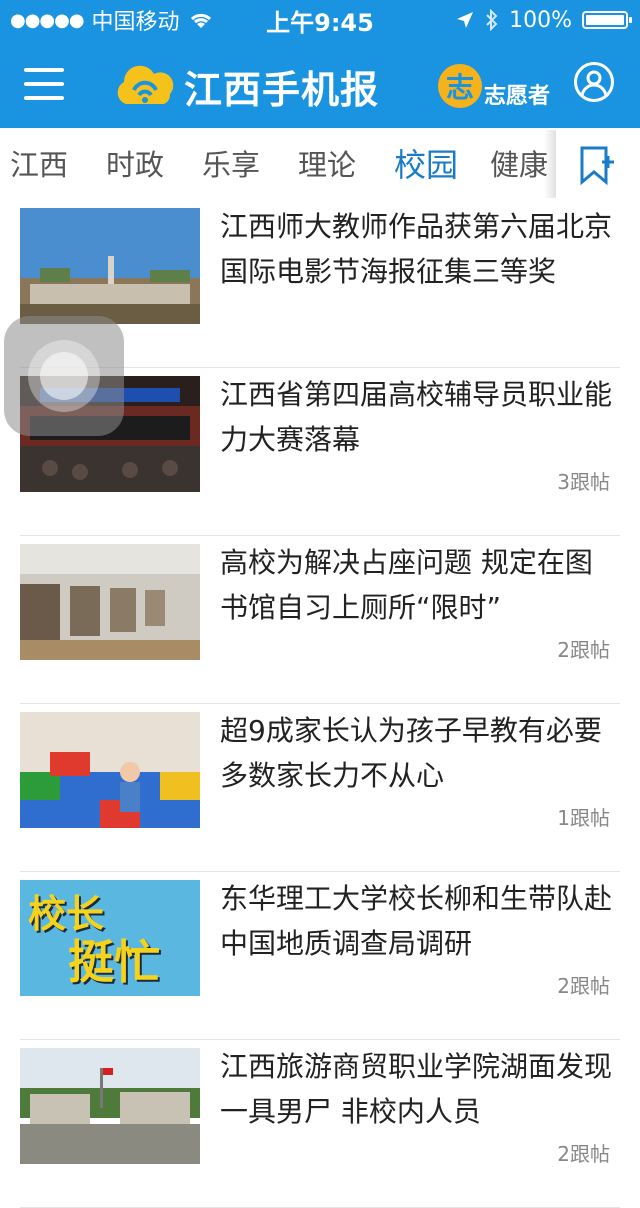  I want to click on article-title: 江西师大教师作品获第六届北京国际电影节海报征集三等奖, so click(416, 249).